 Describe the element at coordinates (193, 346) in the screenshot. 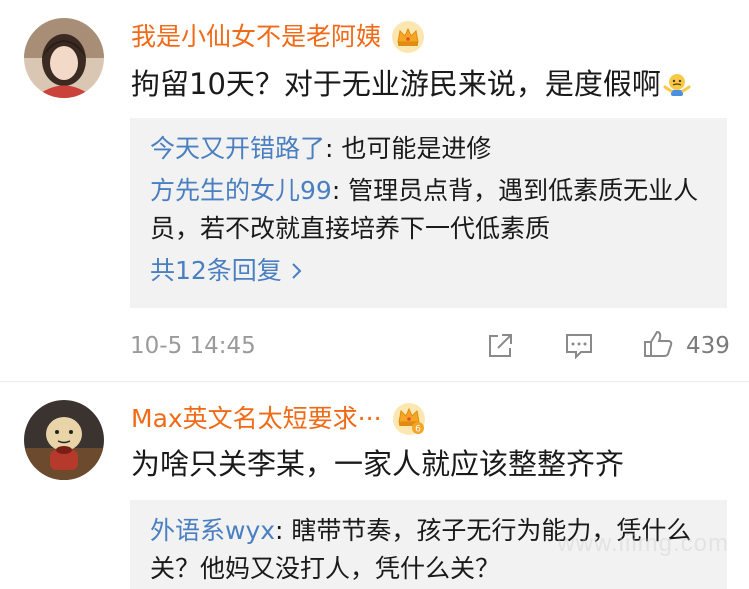

I see `comment-timestamp: 10-5 14:45` at that location.